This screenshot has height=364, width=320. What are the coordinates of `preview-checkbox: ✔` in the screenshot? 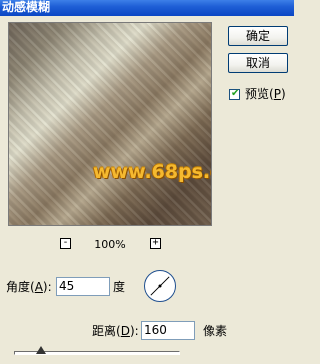 It's located at (234, 94).